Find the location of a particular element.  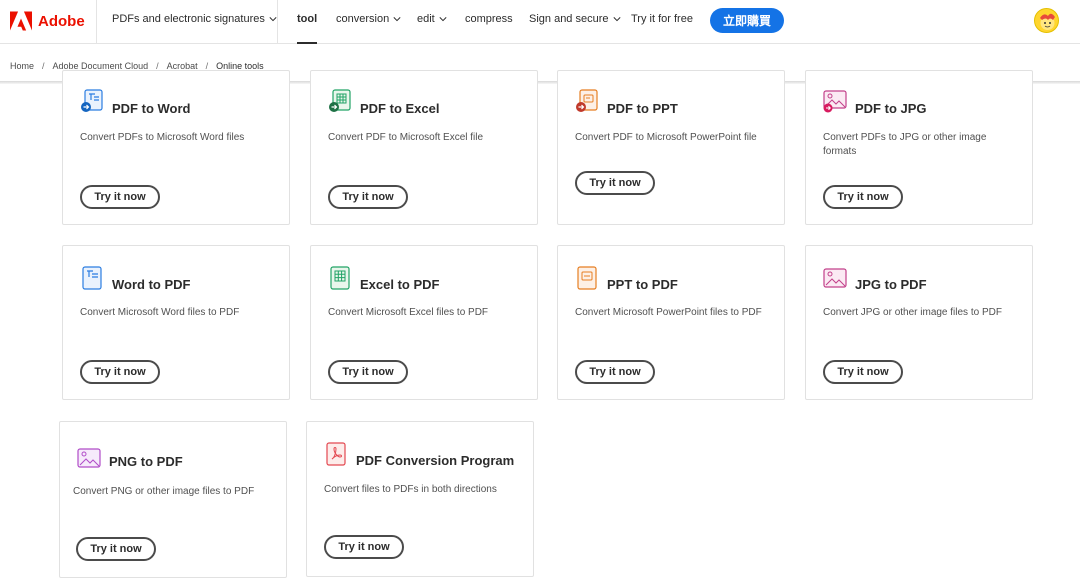

card-description: Convert PDF to Microsoft Excel file is located at coordinates (406, 137).